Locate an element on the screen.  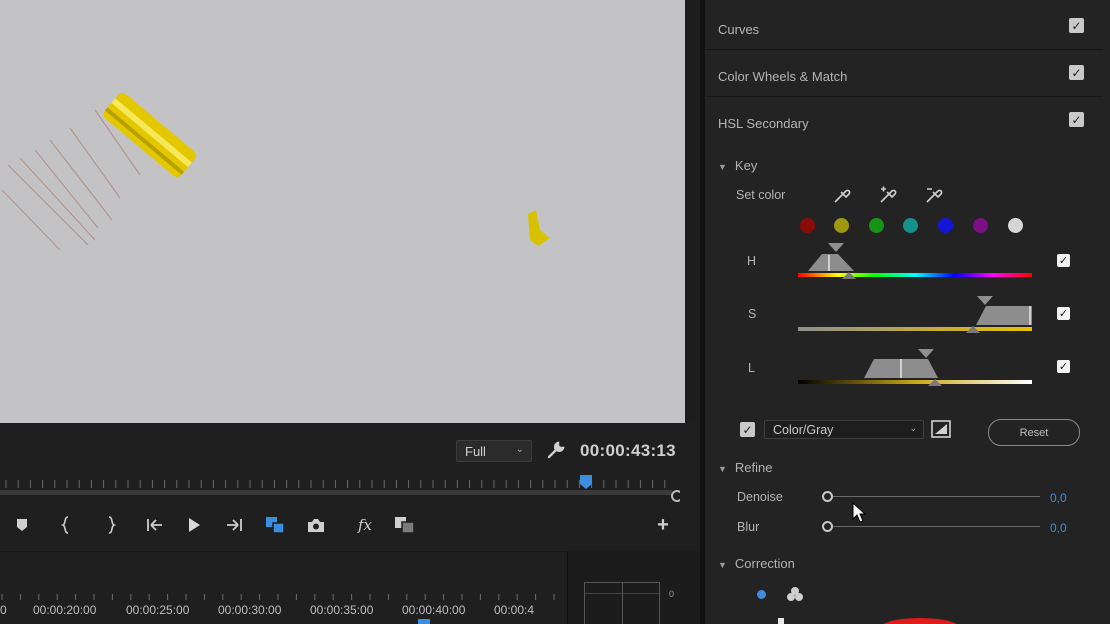
eyedropper-icon is located at coordinates (842, 195).